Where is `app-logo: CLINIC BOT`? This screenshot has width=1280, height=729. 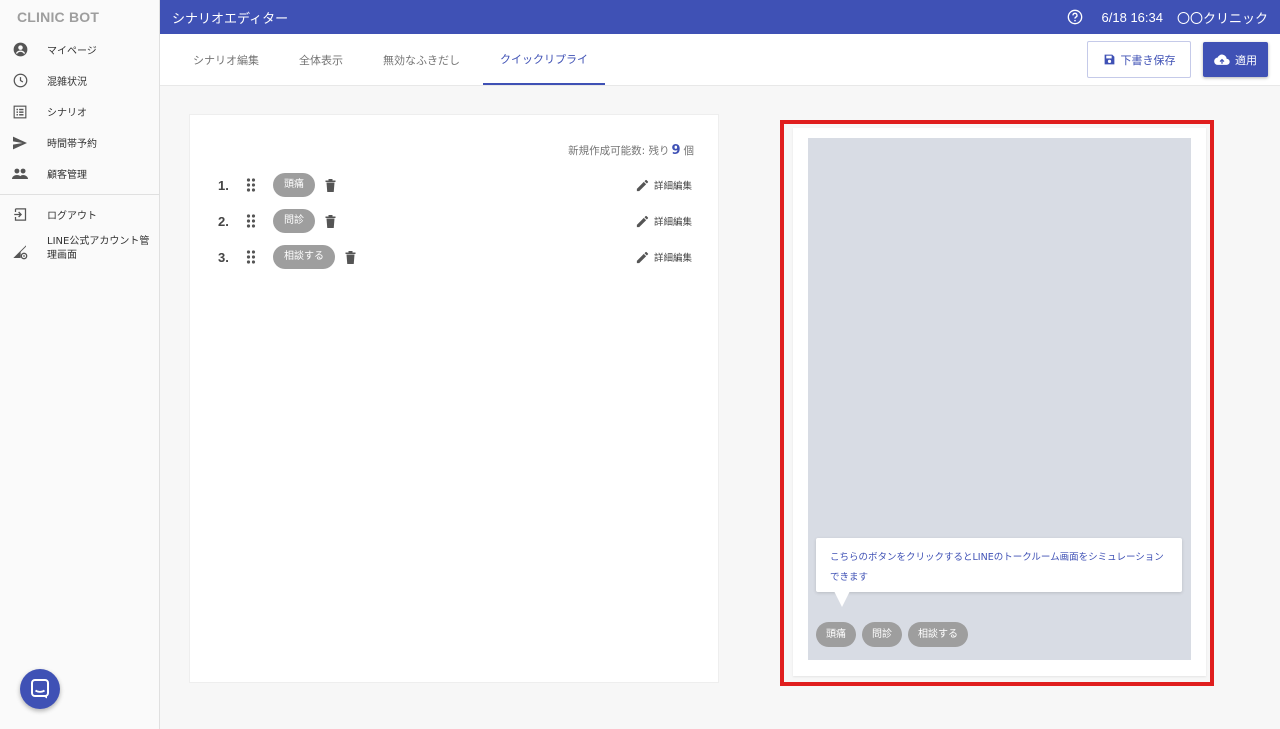 app-logo: CLINIC BOT is located at coordinates (58, 17).